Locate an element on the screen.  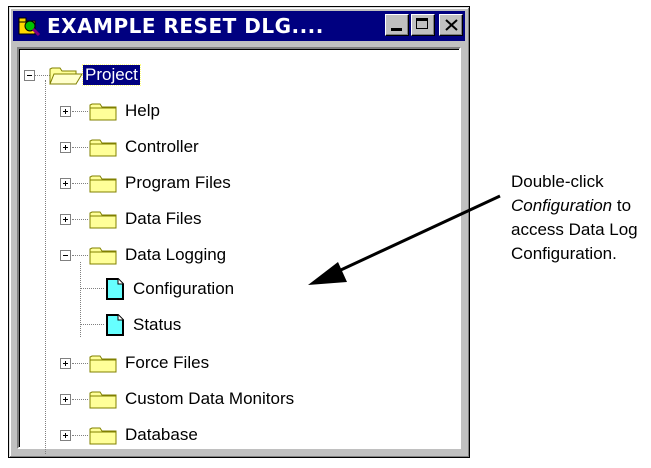
tree-item-help: Help is located at coordinates (124, 111).